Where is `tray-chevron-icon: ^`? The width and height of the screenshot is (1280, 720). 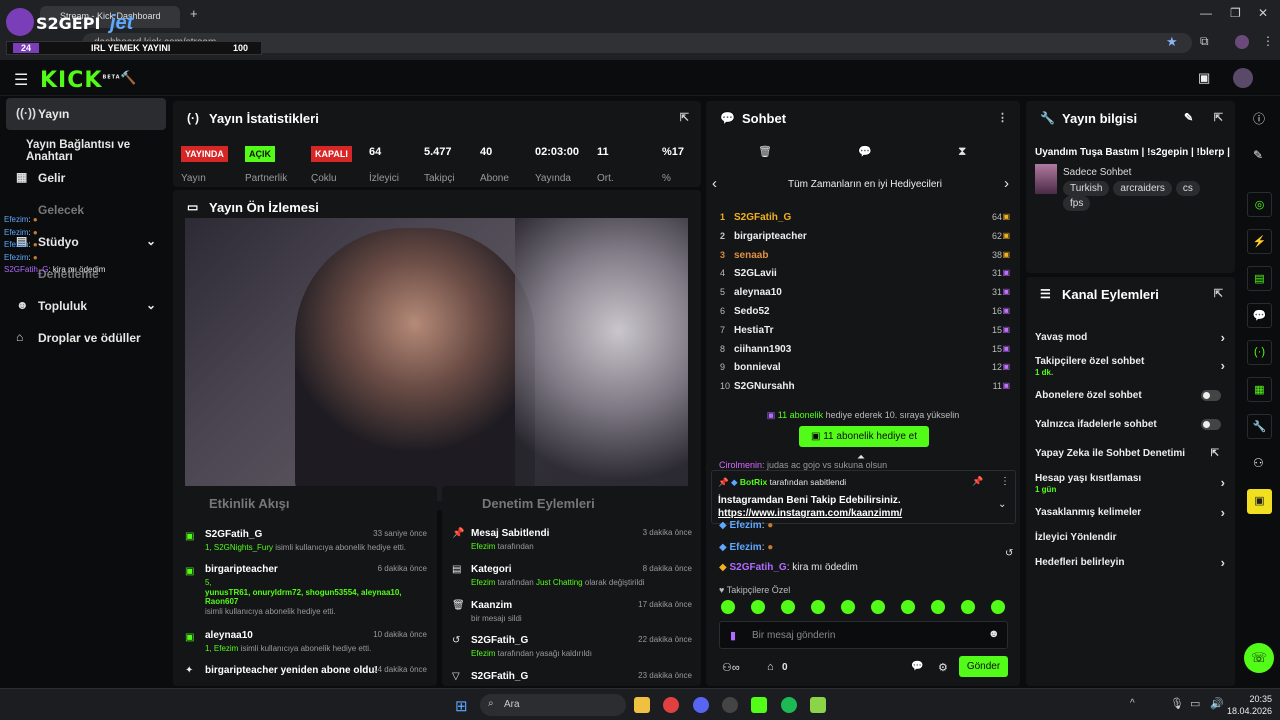 tray-chevron-icon: ^ is located at coordinates (1132, 703).